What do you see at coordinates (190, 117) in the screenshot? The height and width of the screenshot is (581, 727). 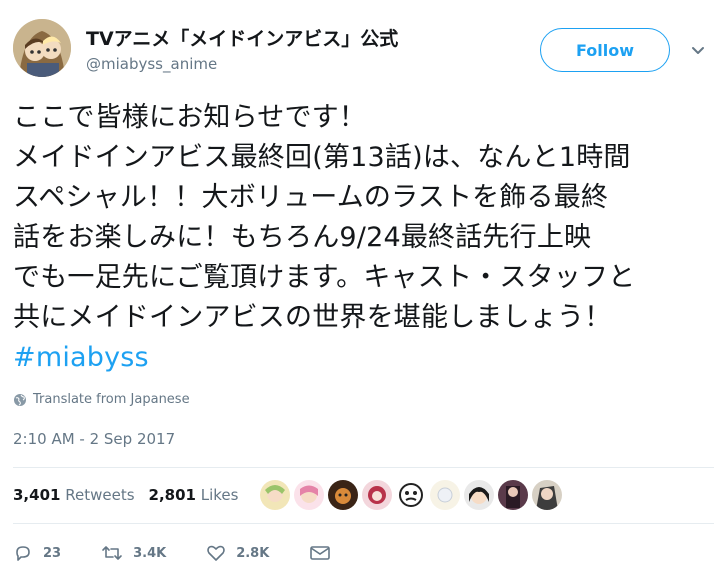 I see `tweet-line: ここで皆様にお知らせです！` at bounding box center [190, 117].